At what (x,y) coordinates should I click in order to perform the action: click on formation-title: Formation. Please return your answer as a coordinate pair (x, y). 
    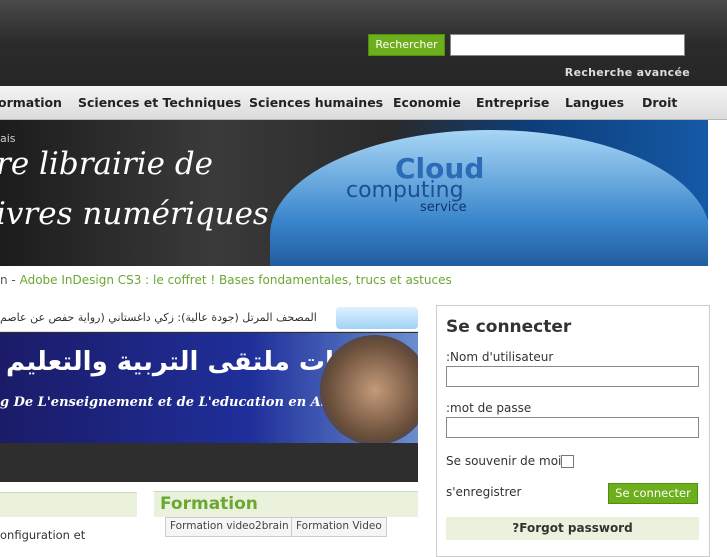
    Looking at the image, I should click on (209, 504).